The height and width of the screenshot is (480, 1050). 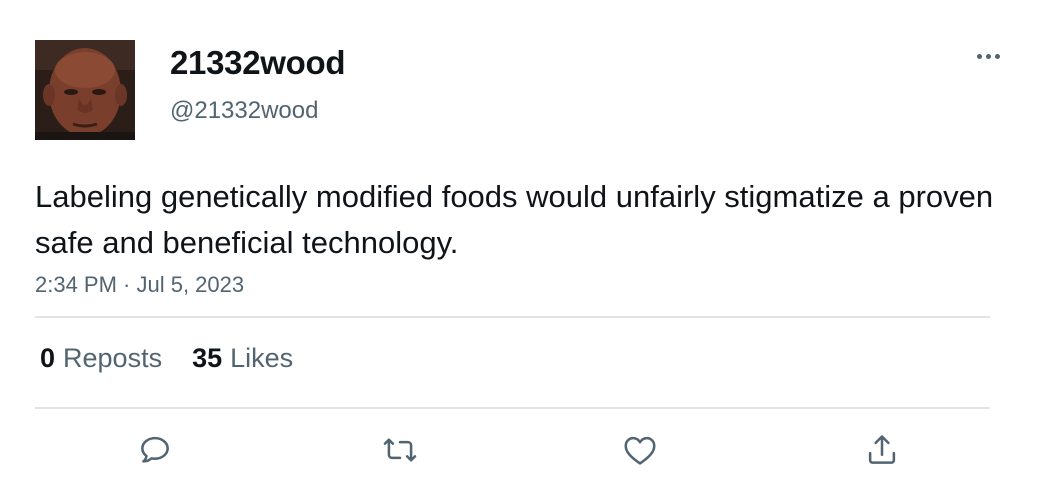 I want to click on avatar, so click(x=85, y=90).